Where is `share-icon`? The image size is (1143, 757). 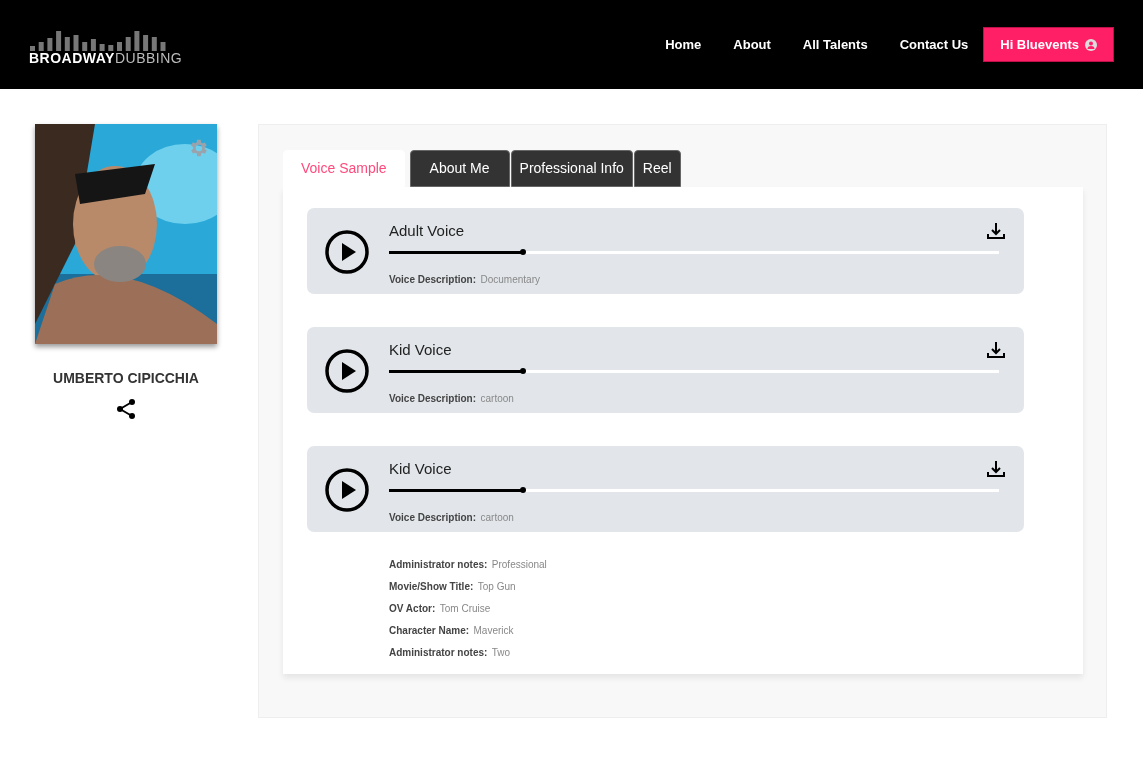 share-icon is located at coordinates (126, 409).